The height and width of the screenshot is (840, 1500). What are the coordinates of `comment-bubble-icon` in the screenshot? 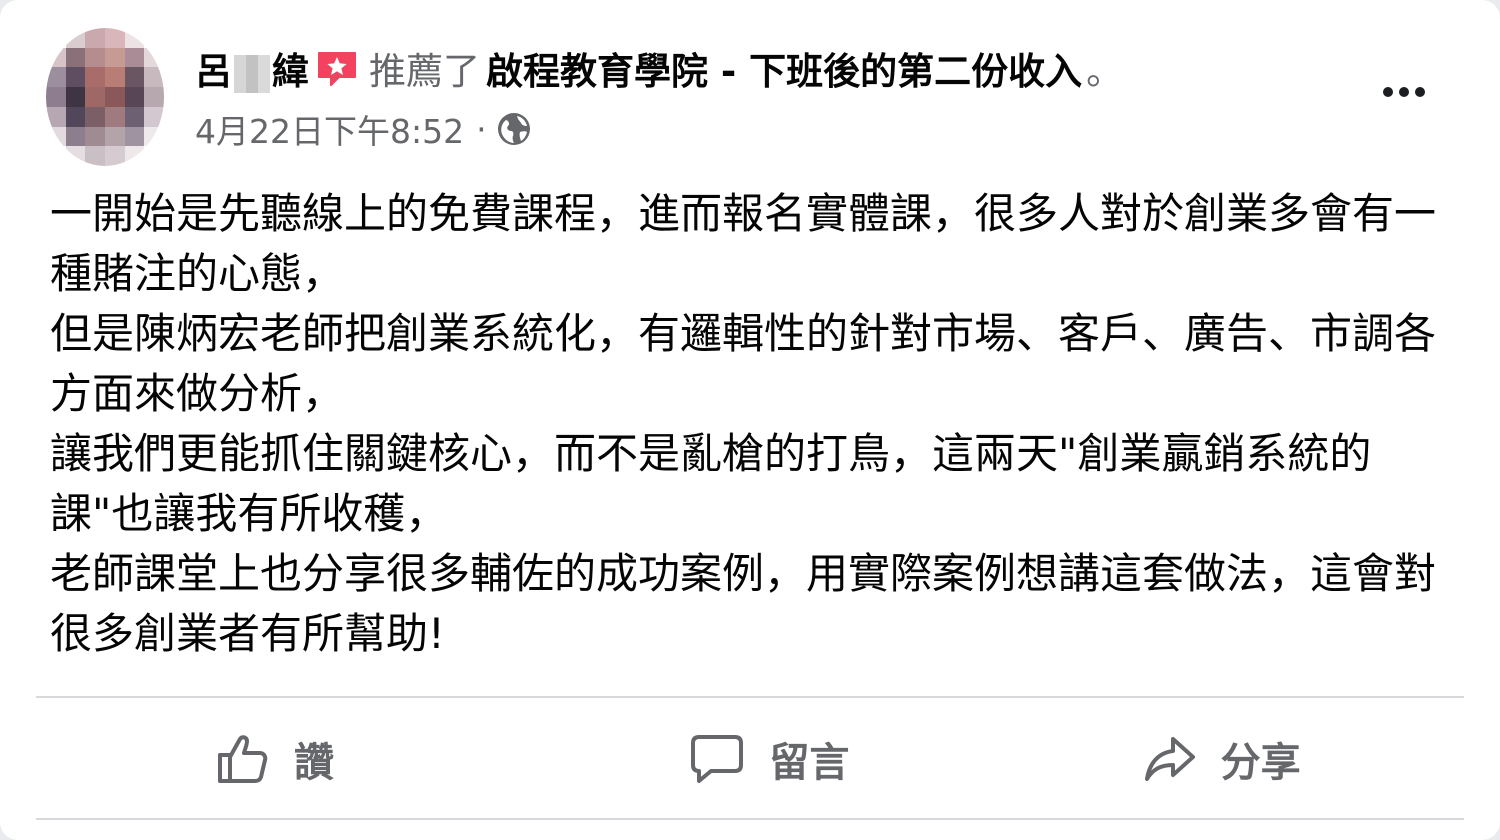 It's located at (717, 759).